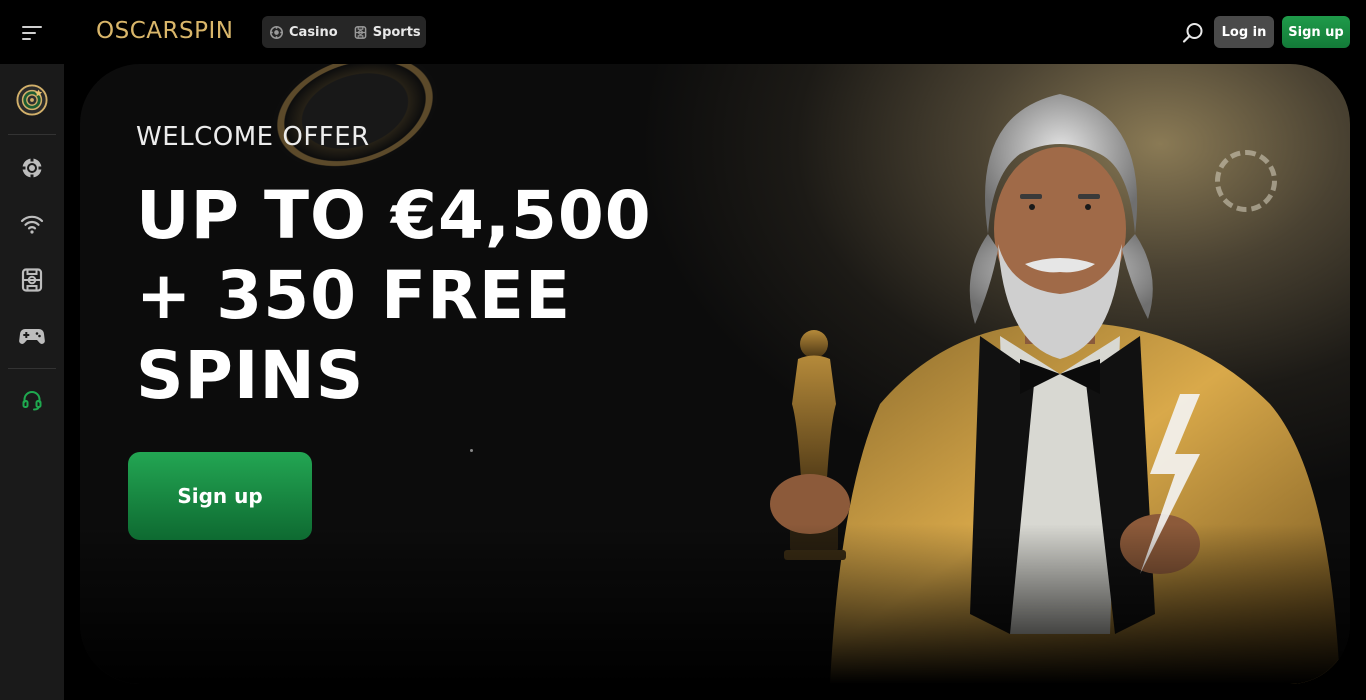 This screenshot has width=1366, height=700. I want to click on nav-sports: Sports, so click(387, 32).